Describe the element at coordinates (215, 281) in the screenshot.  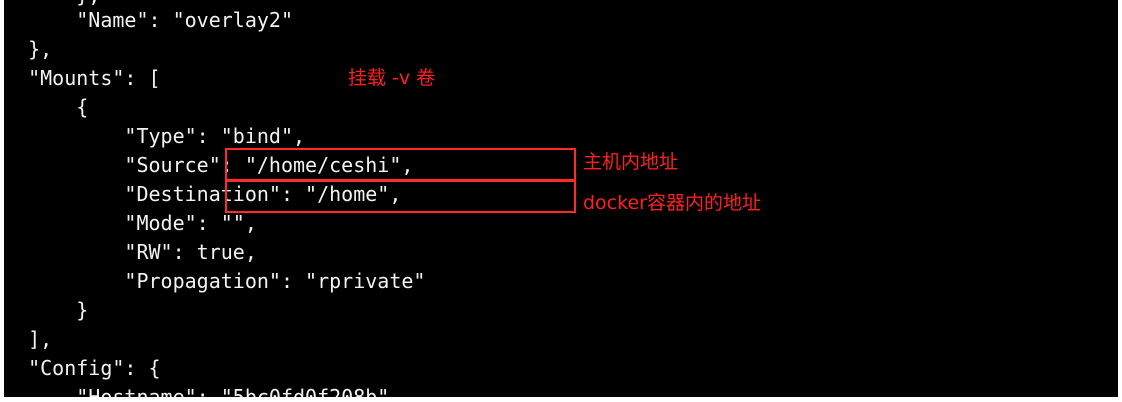
I see `terminal-line: "Propagation": "rprivate"` at that location.